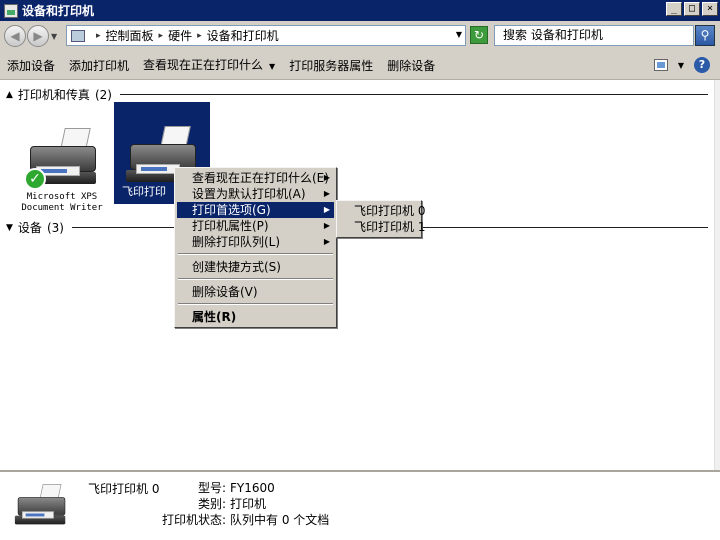  I want to click on back-arrow-icon: ◀, so click(15, 36).